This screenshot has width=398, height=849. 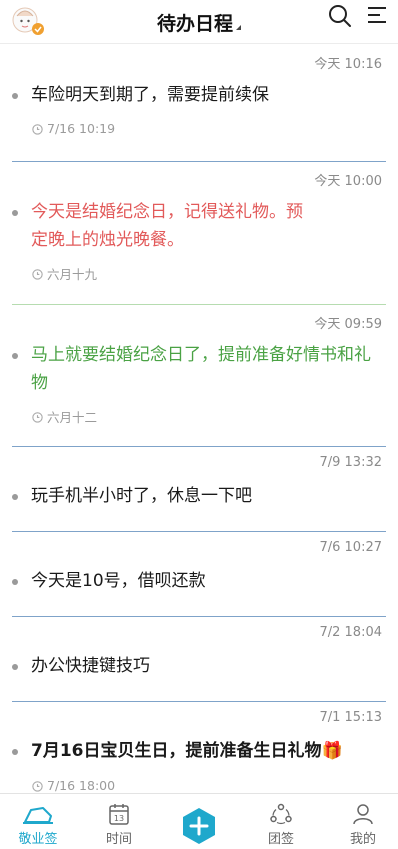 What do you see at coordinates (280, 839) in the screenshot?
I see `tab-label: 团签` at bounding box center [280, 839].